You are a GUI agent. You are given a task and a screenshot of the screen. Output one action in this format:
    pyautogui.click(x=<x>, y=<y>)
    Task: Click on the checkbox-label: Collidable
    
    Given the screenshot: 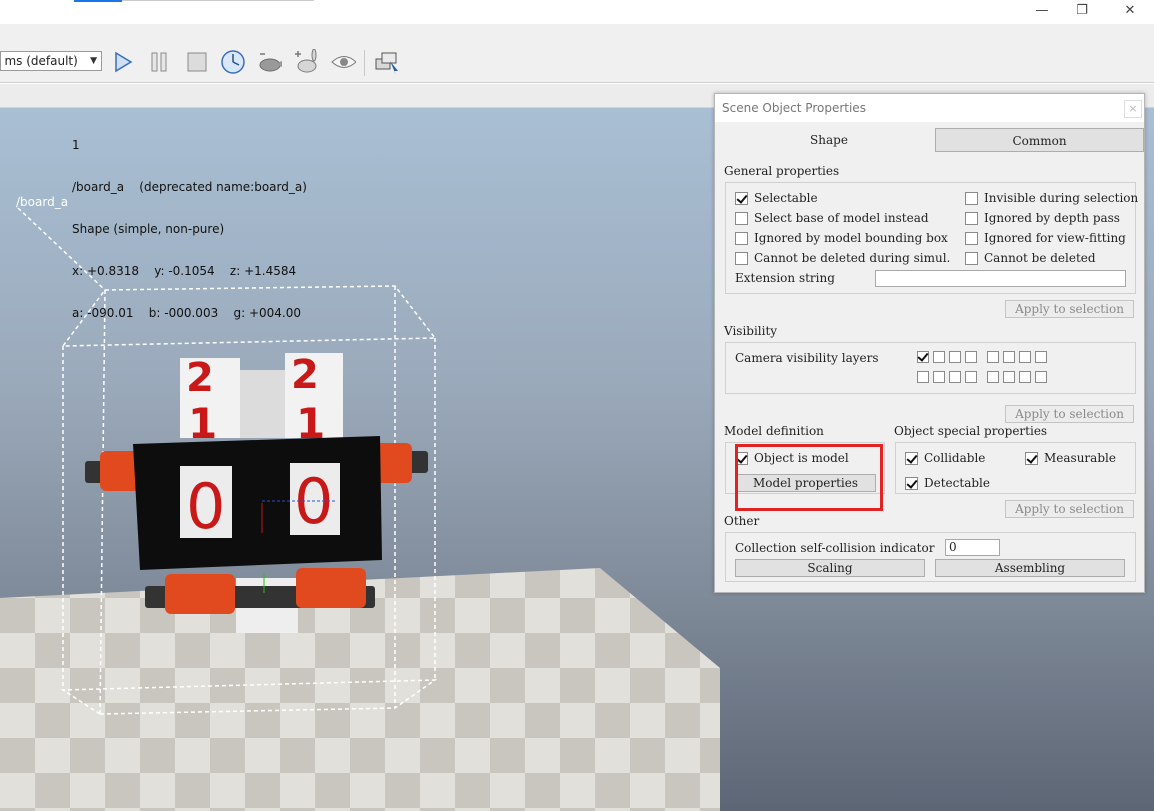 What is the action you would take?
    pyautogui.click(x=955, y=458)
    